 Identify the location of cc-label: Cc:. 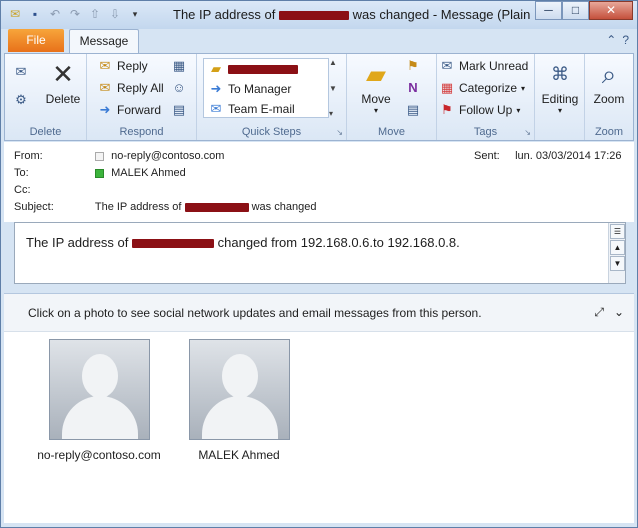
(22, 190).